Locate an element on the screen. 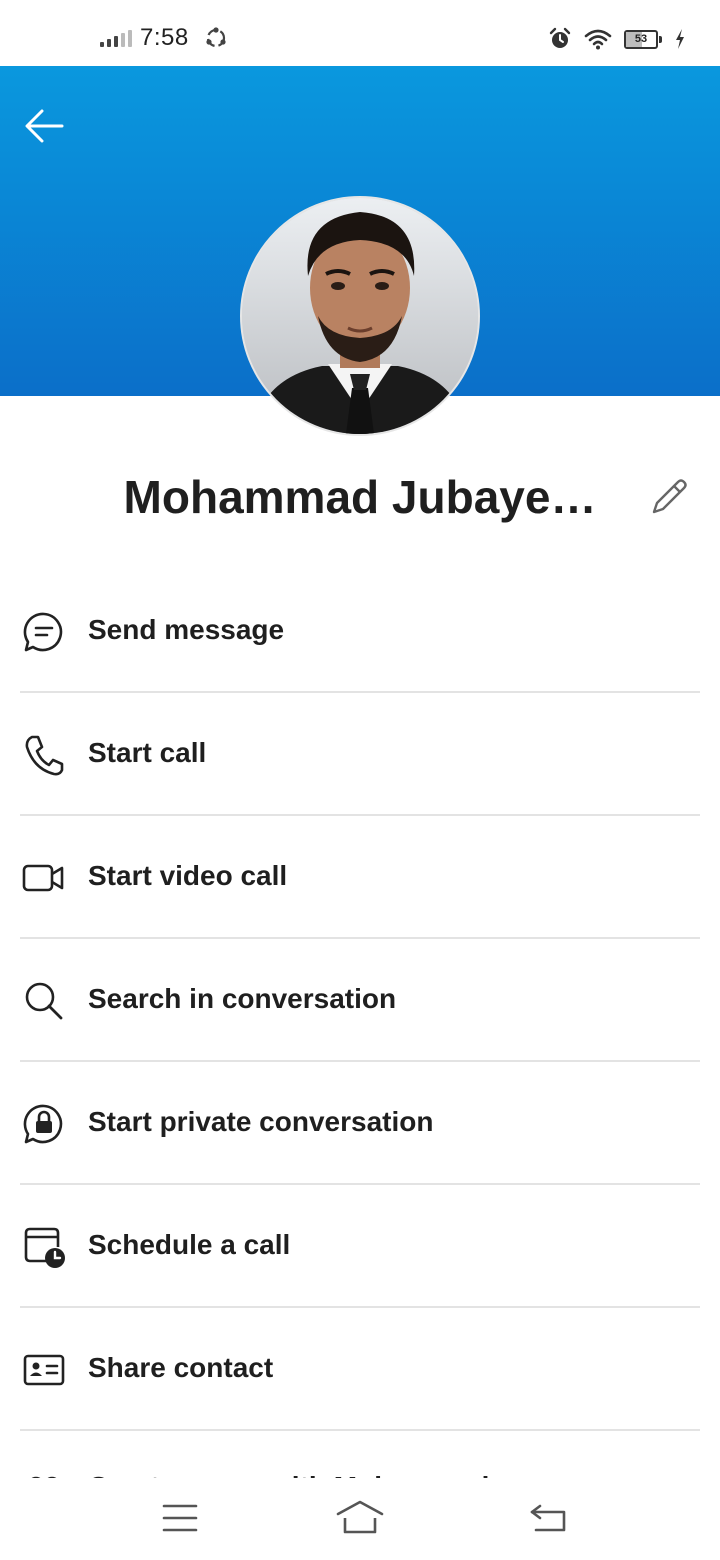 This screenshot has width=720, height=1560. phone-icon is located at coordinates (44, 755).